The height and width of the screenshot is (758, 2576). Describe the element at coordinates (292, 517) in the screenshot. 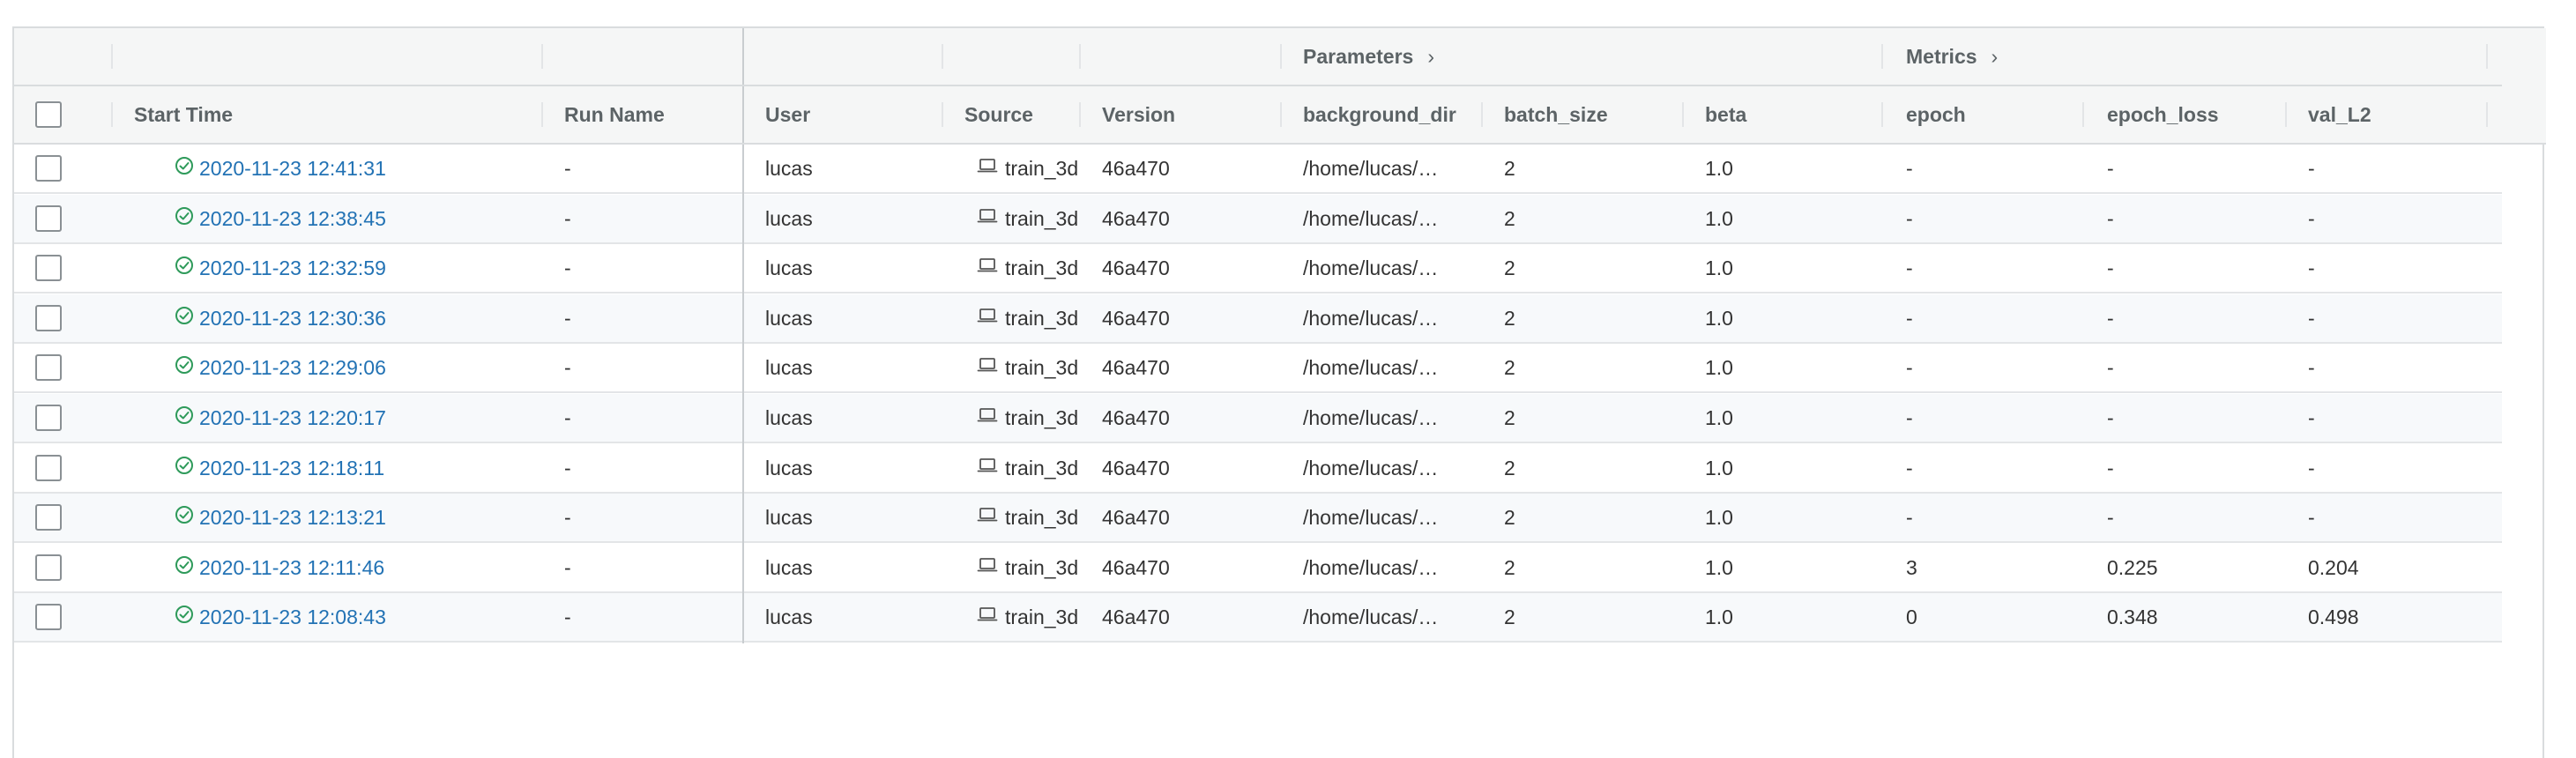

I see `run-start-time-link: 2020-11-23 12:13:21` at that location.